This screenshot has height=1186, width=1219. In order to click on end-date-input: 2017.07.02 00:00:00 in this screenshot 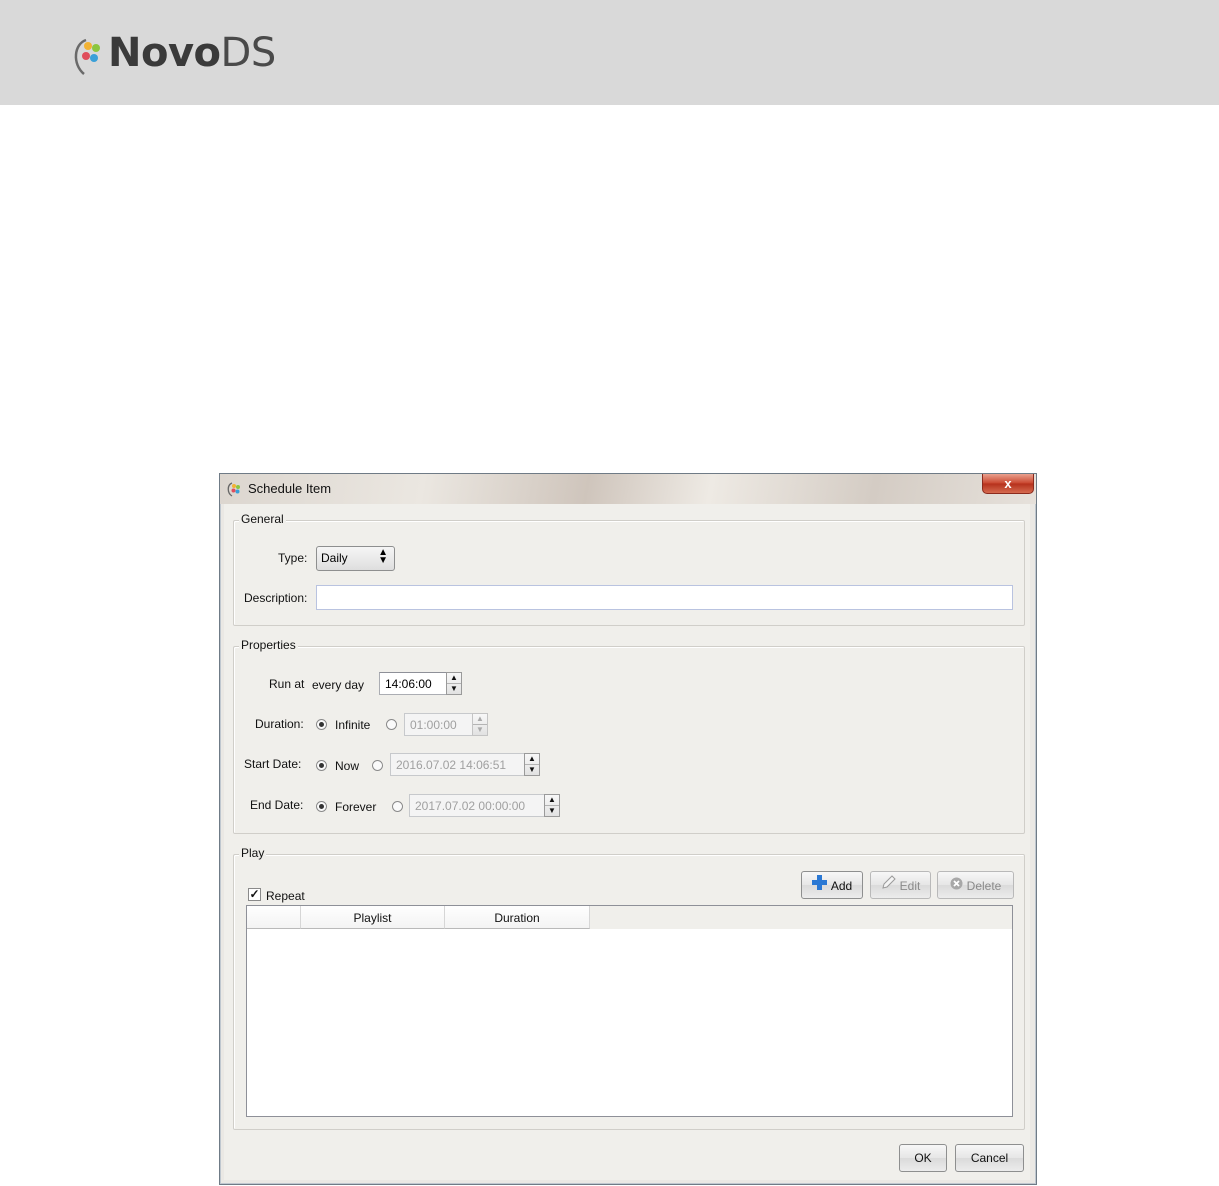, I will do `click(477, 805)`.